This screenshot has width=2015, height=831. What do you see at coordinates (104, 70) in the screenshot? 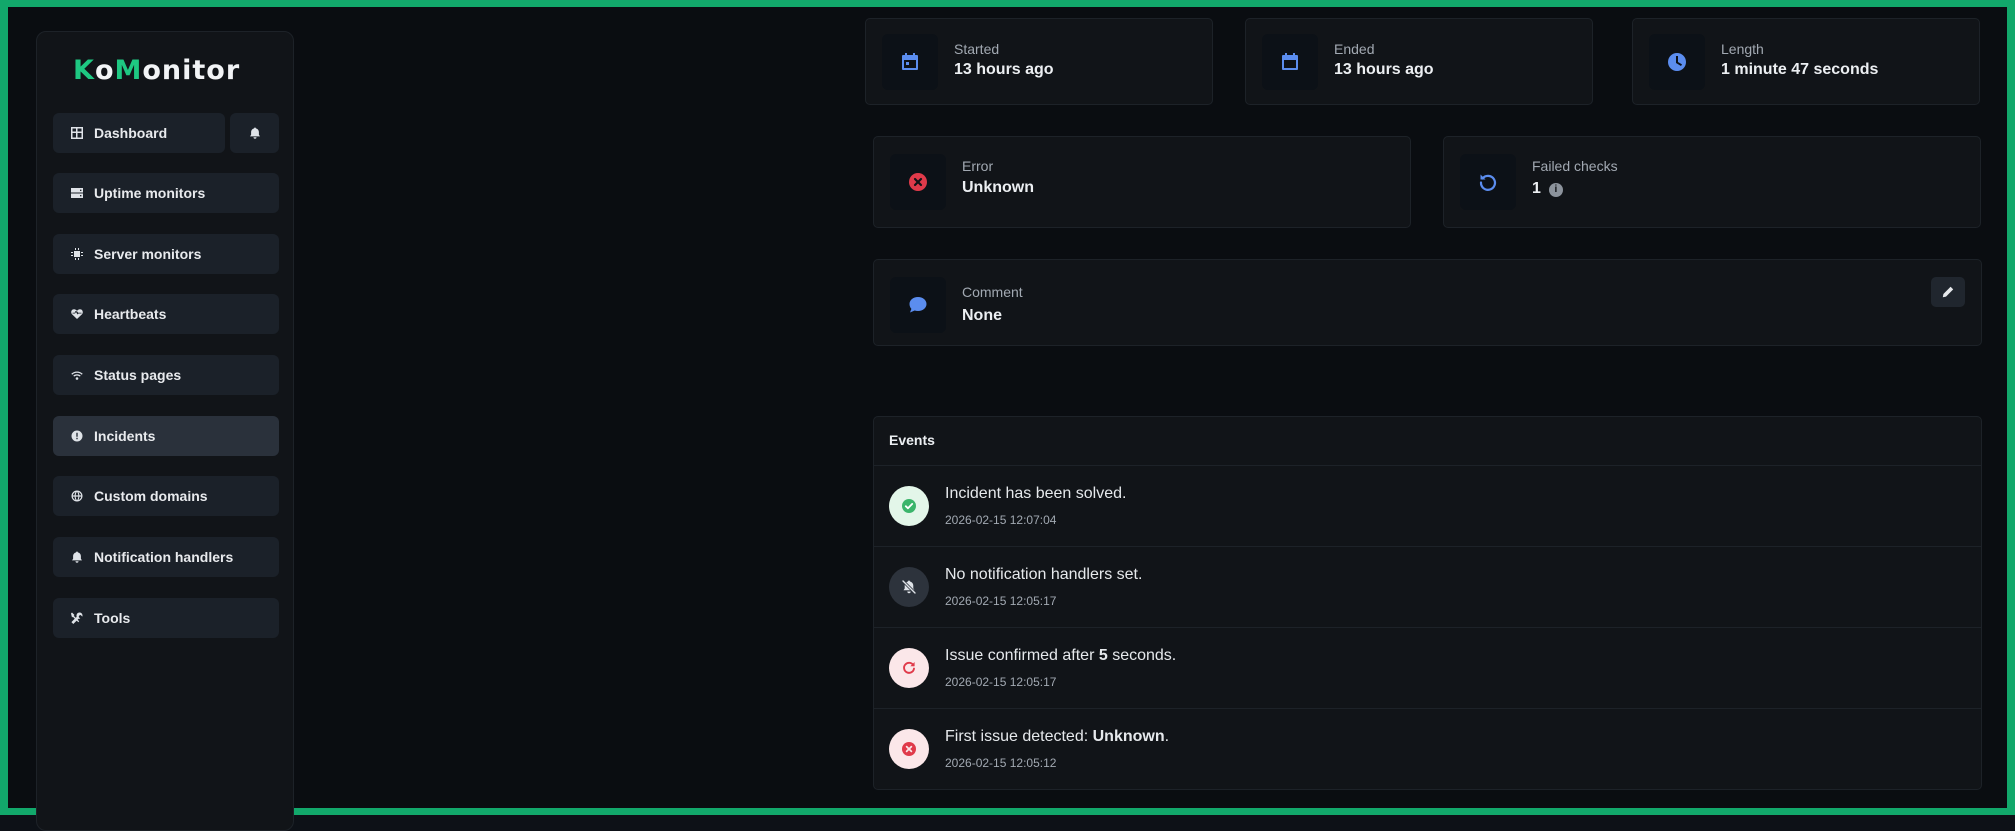
I see `logo-o: o` at bounding box center [104, 70].